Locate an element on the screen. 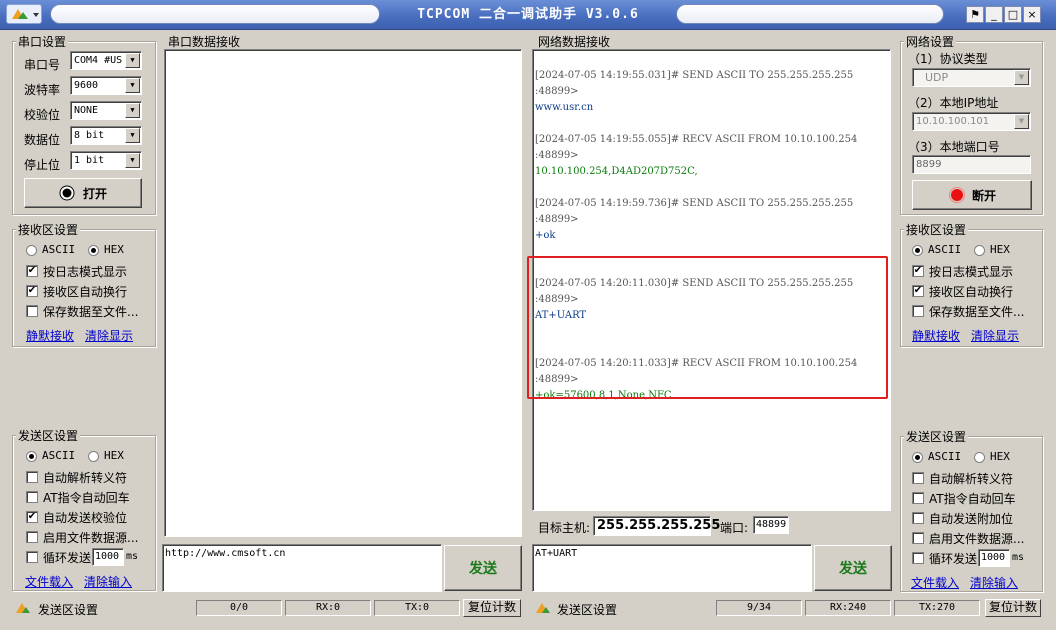  left-send-settings-title: 发送区设置 is located at coordinates (48, 435).